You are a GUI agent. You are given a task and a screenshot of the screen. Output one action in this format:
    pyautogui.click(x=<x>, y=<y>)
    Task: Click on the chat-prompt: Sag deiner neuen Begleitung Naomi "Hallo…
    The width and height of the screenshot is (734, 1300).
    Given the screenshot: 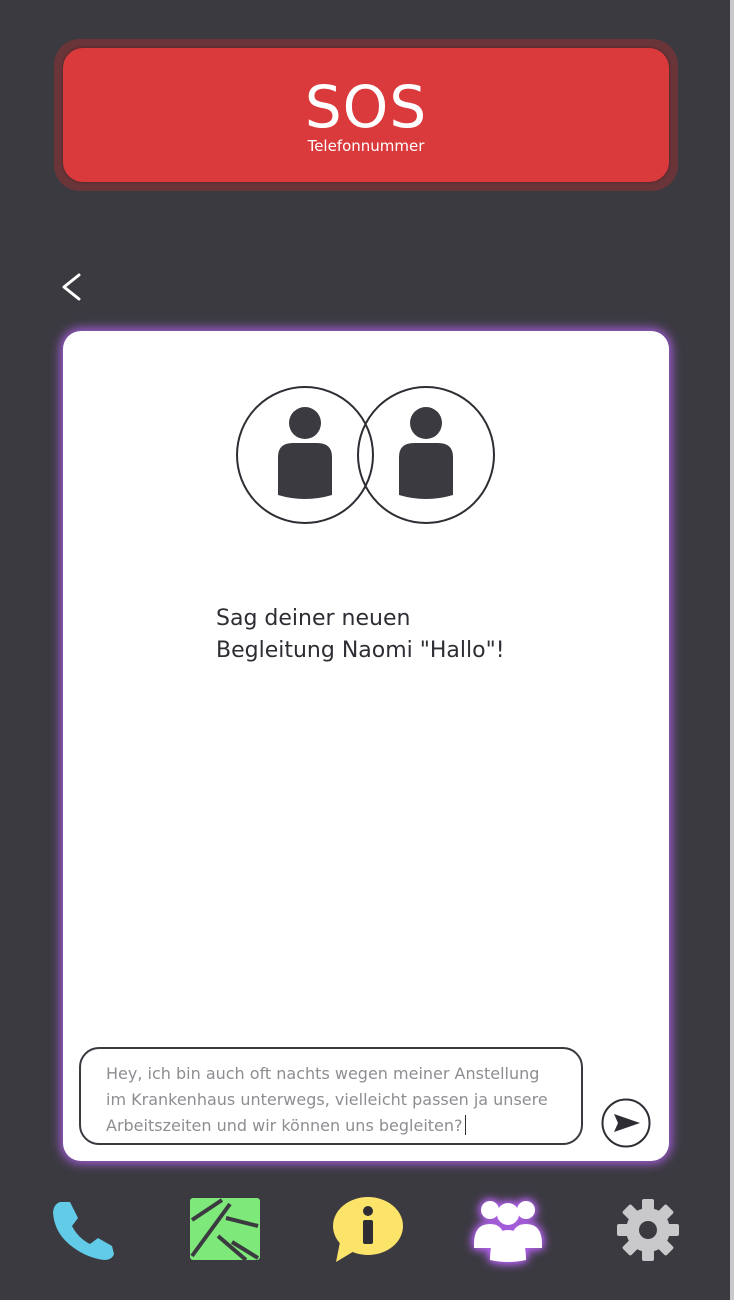 What is the action you would take?
    pyautogui.click(x=360, y=634)
    